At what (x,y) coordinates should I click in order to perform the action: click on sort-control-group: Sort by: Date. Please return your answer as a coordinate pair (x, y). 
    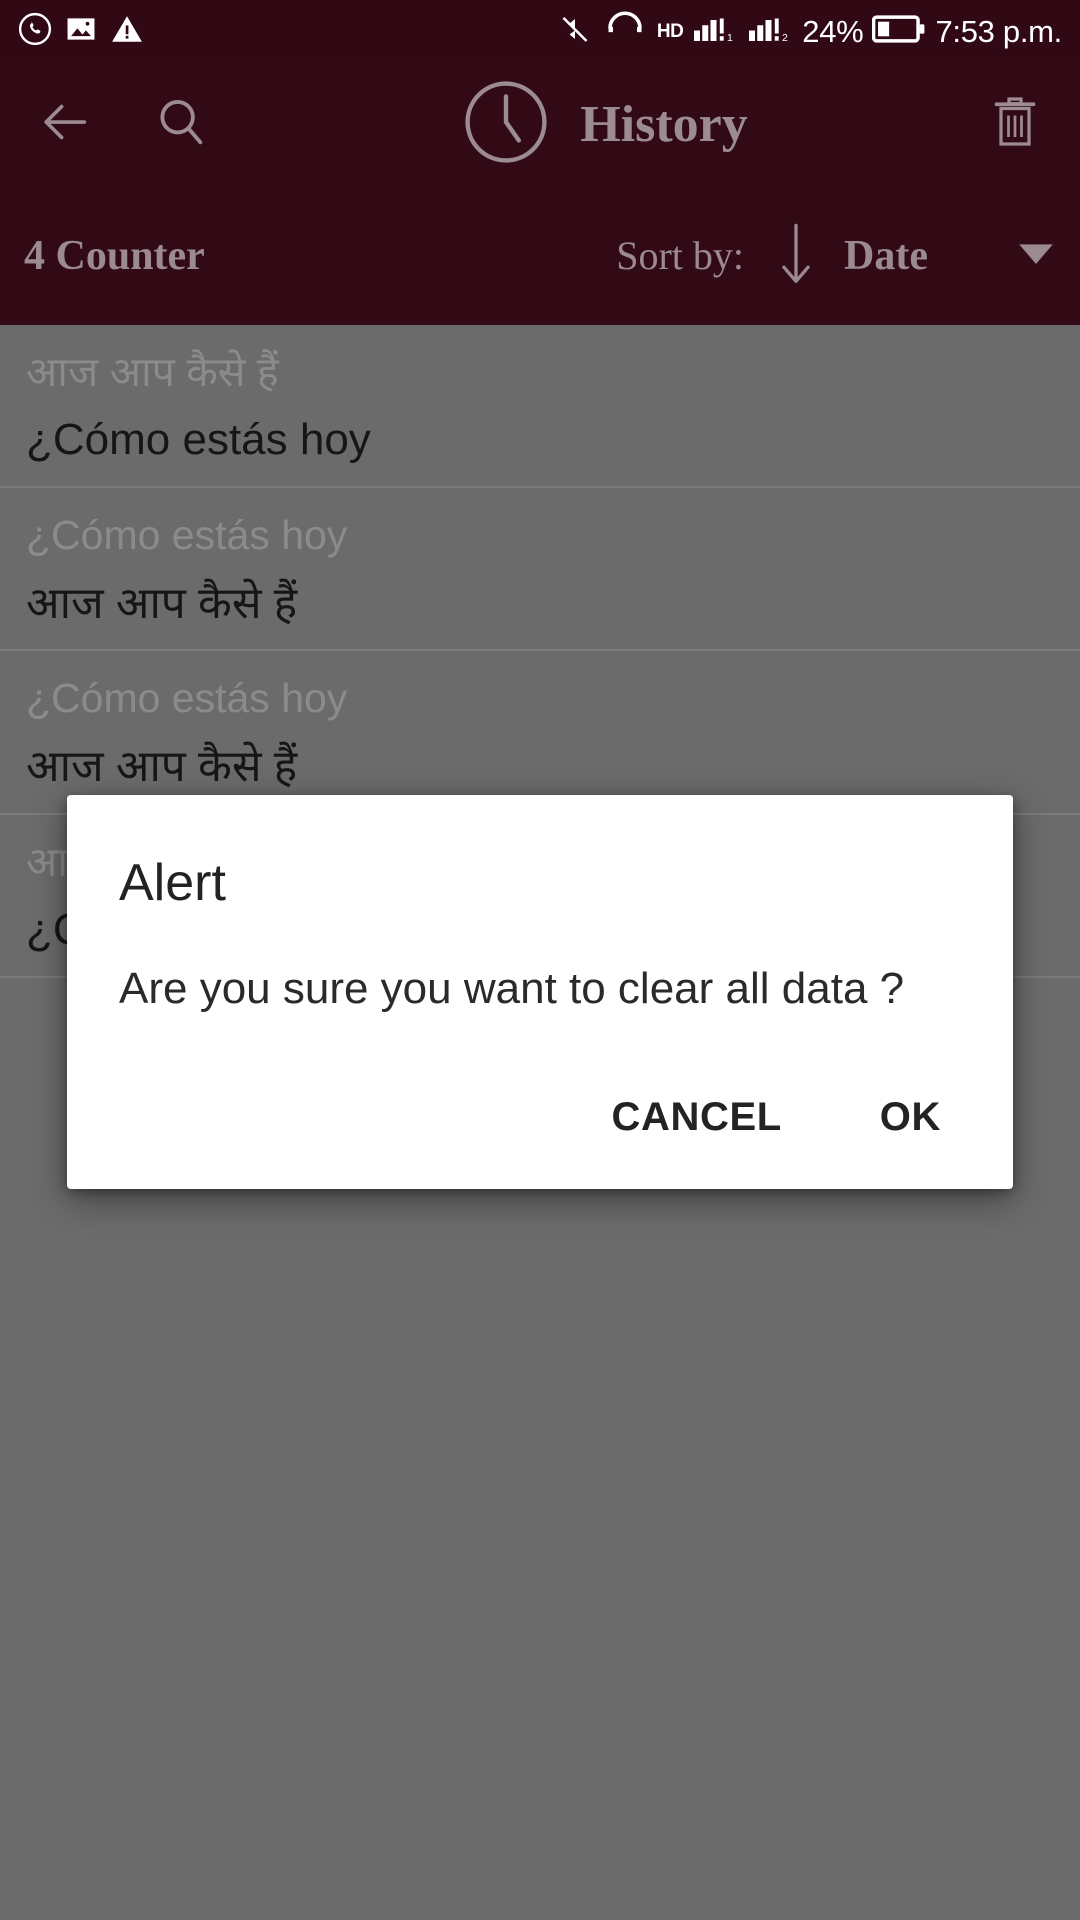
    Looking at the image, I should click on (835, 256).